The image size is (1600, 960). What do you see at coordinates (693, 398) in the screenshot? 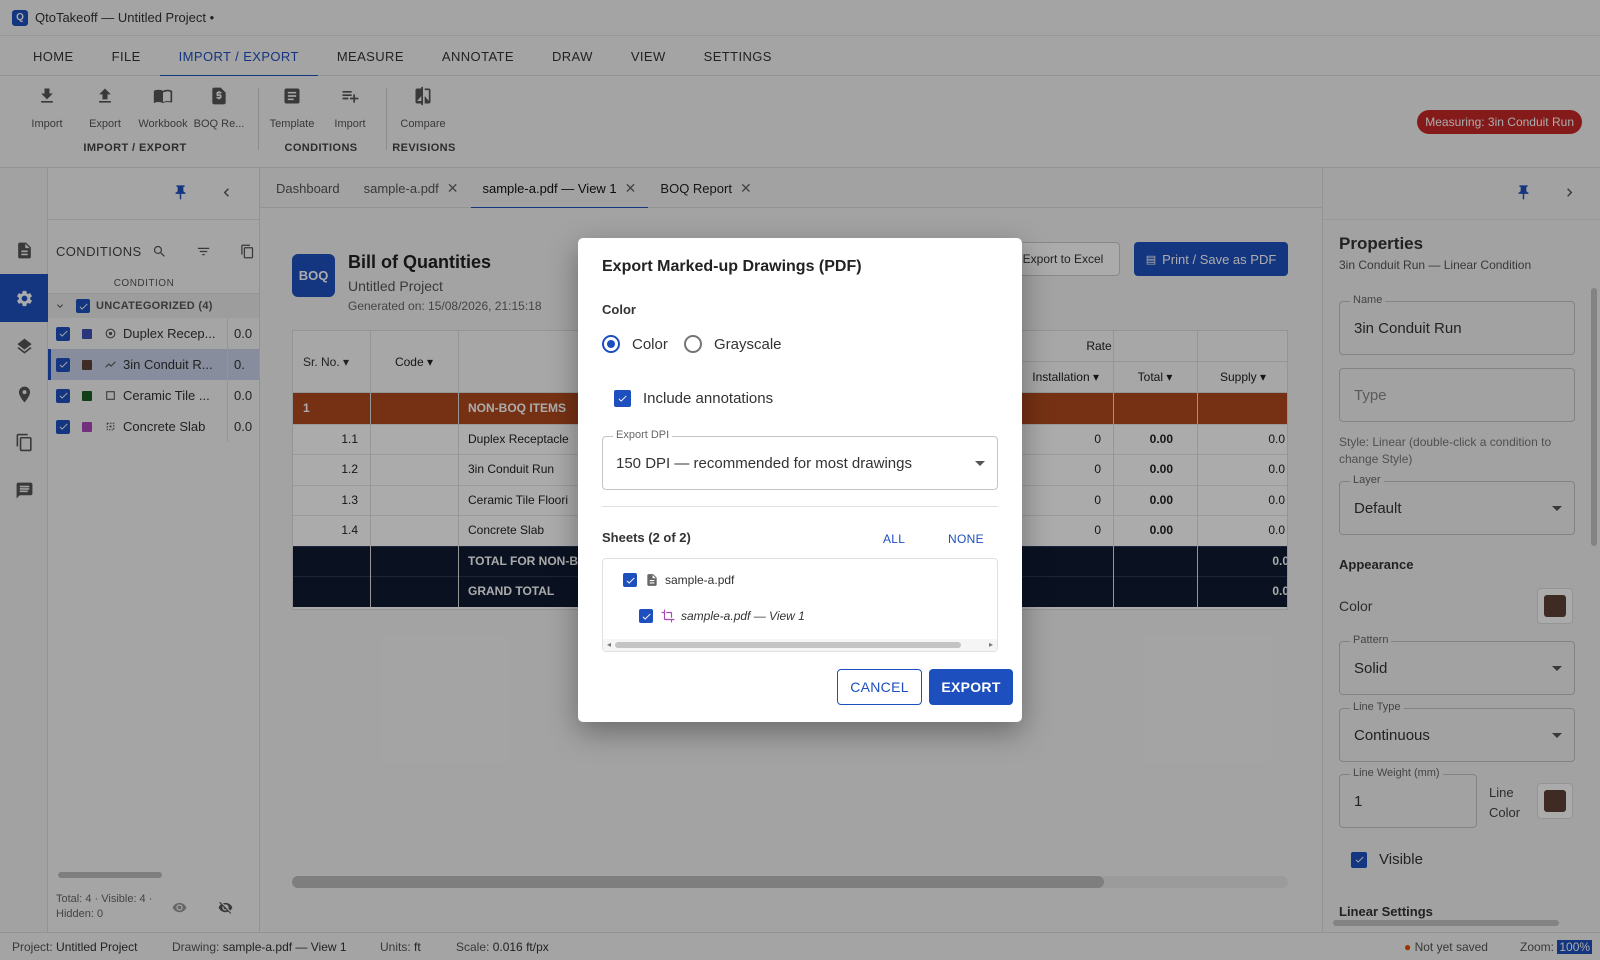
I see `include-annotations-checkbox: Include annotations` at bounding box center [693, 398].